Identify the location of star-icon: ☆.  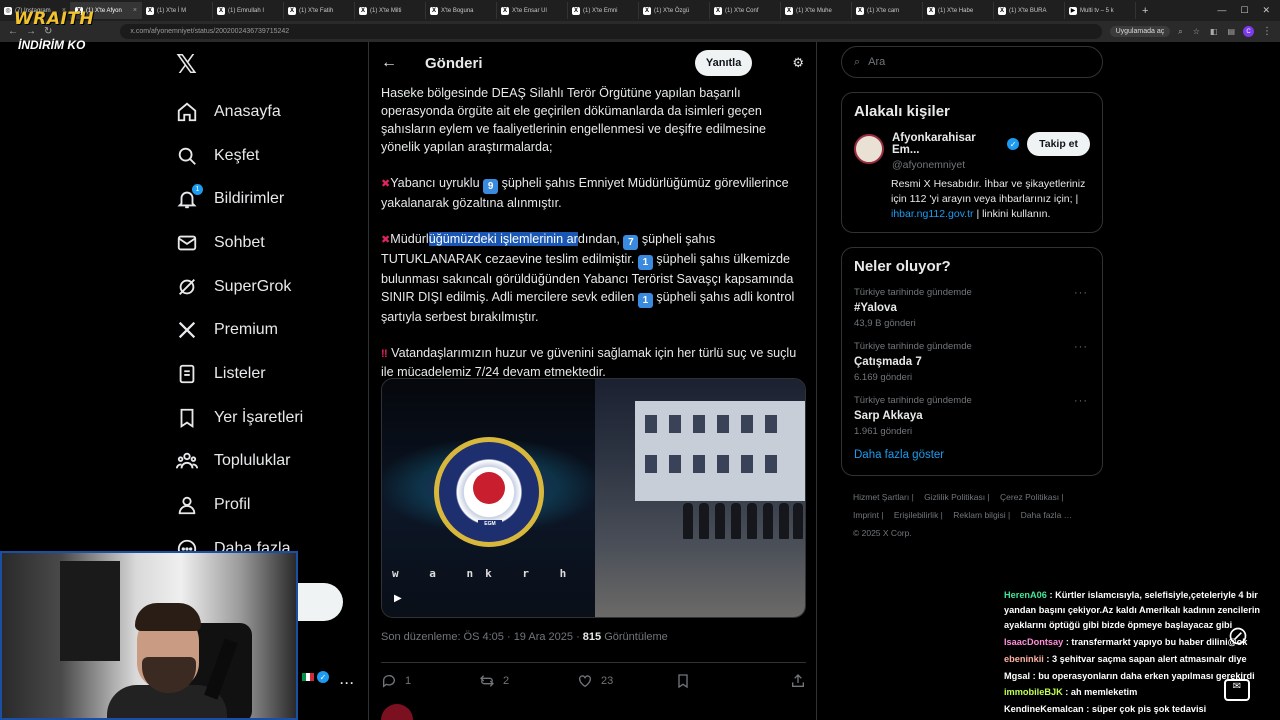
(1196, 32).